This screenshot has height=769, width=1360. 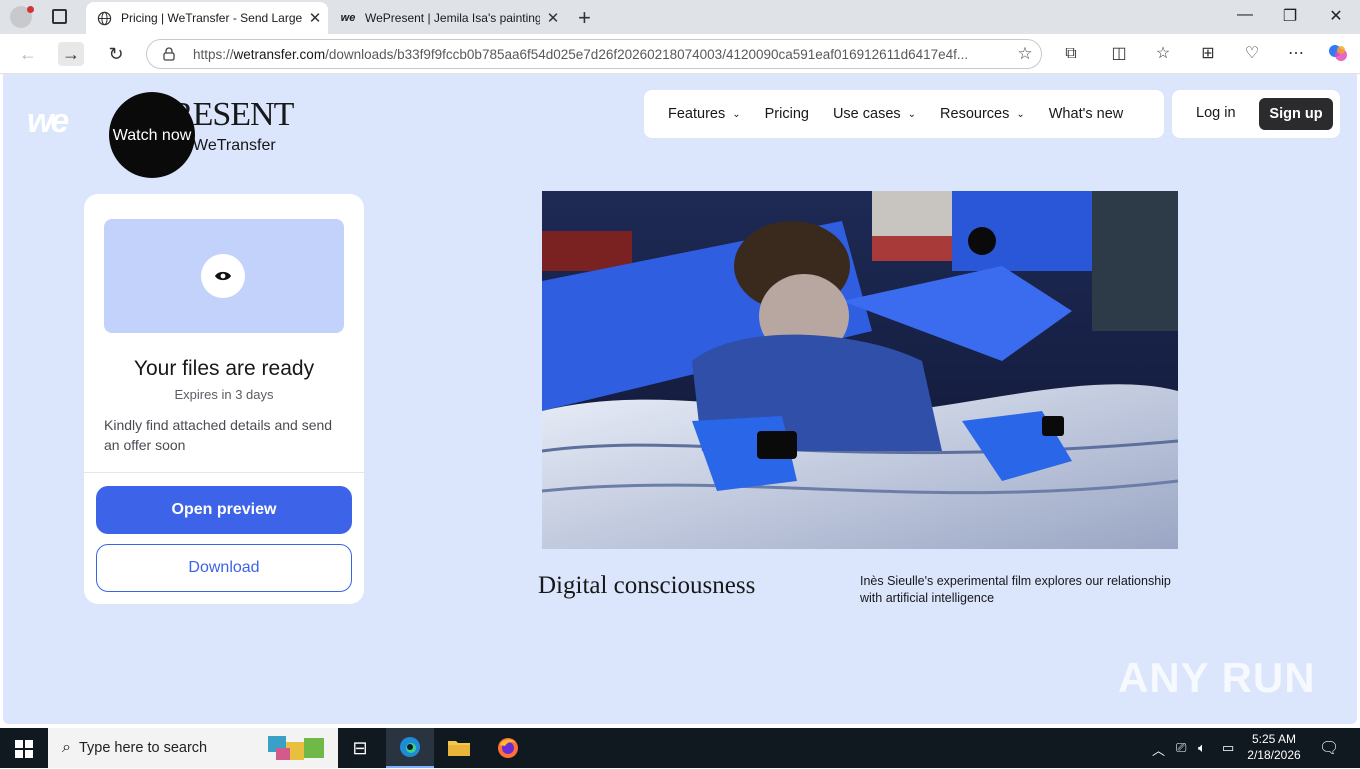 I want to click on divider, so click(x=224, y=472).